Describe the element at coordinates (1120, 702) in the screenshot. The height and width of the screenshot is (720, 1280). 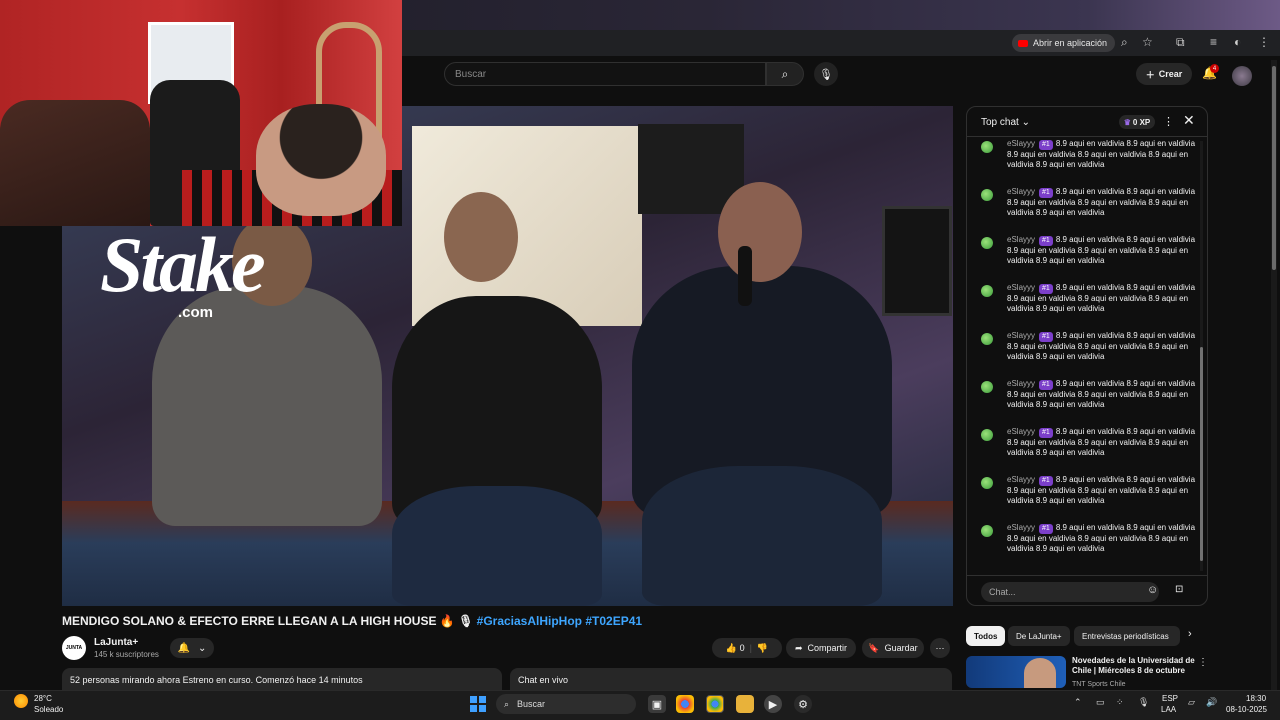
I see `network-tray-icon: ⁘` at that location.